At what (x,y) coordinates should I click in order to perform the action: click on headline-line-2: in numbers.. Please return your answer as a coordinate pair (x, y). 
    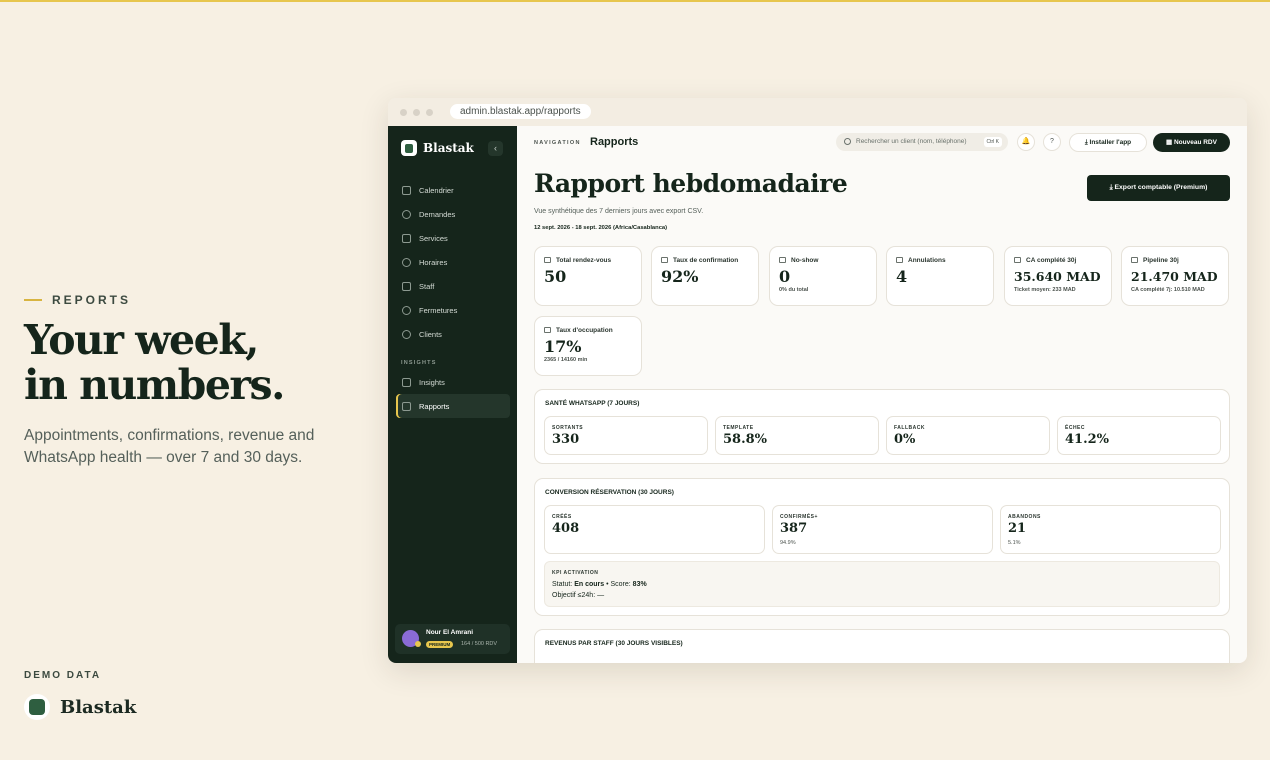
    Looking at the image, I should click on (154, 385).